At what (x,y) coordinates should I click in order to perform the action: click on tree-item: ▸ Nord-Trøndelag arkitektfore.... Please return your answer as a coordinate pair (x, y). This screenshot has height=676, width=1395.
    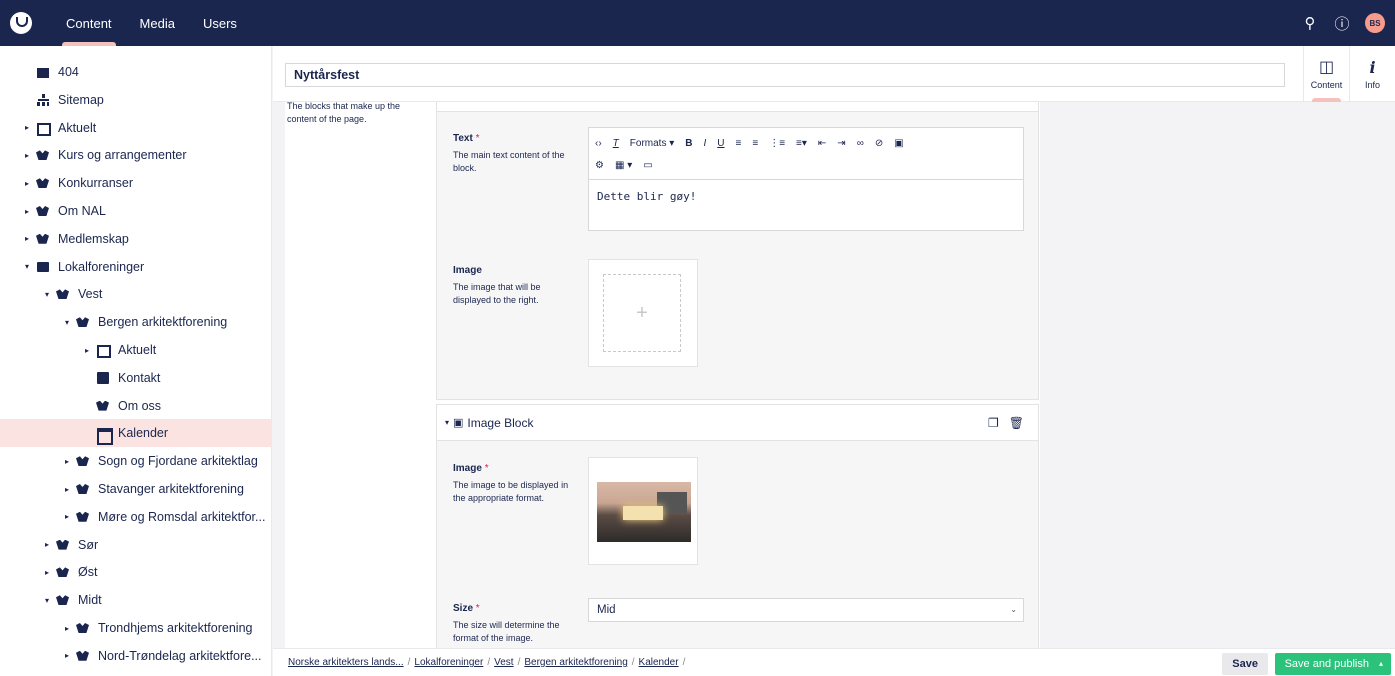
    Looking at the image, I should click on (135, 656).